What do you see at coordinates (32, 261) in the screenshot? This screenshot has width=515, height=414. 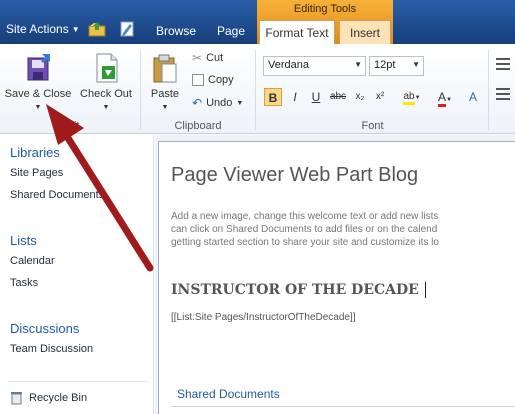 I see `sidebar-item-calendar: Calendar` at bounding box center [32, 261].